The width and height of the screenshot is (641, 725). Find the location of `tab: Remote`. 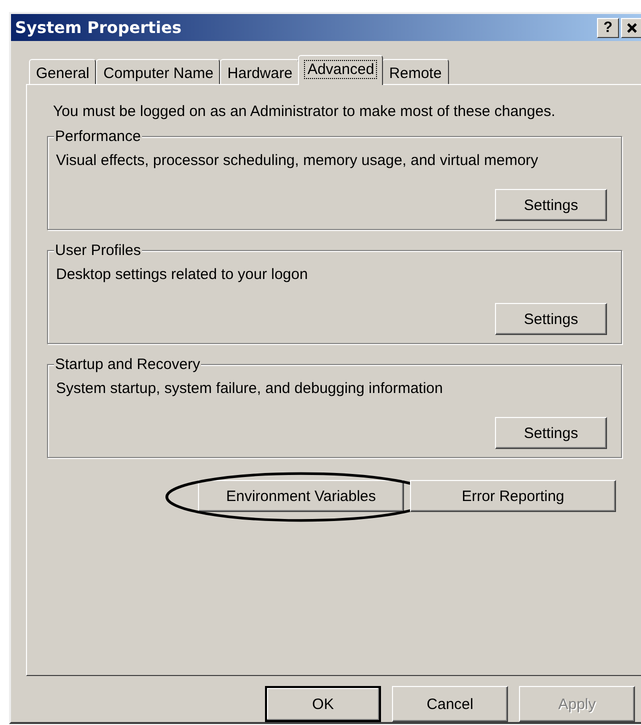

tab: Remote is located at coordinates (415, 72).